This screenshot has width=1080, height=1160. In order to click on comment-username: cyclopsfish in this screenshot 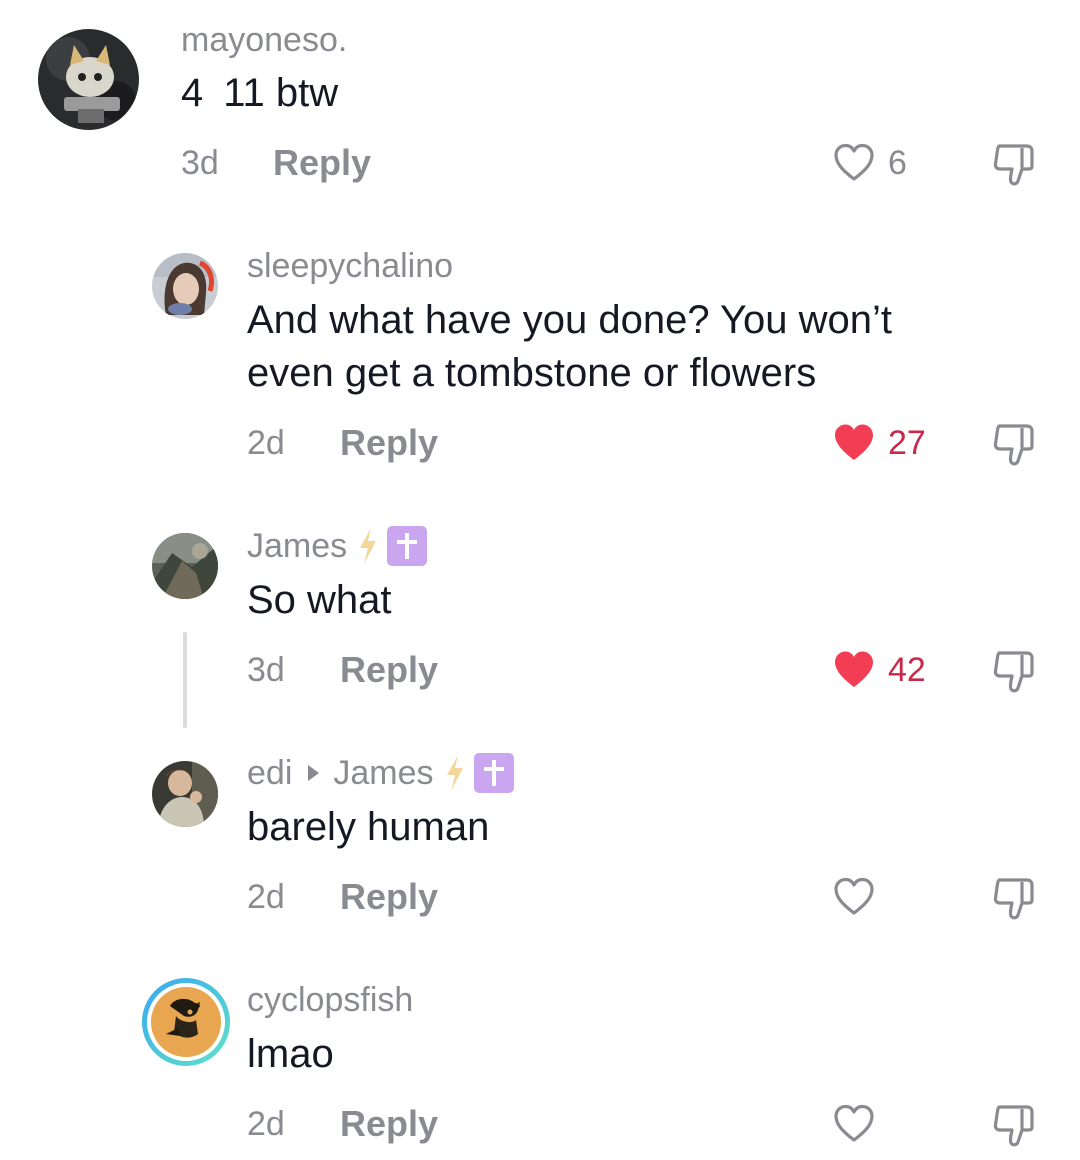, I will do `click(330, 1000)`.